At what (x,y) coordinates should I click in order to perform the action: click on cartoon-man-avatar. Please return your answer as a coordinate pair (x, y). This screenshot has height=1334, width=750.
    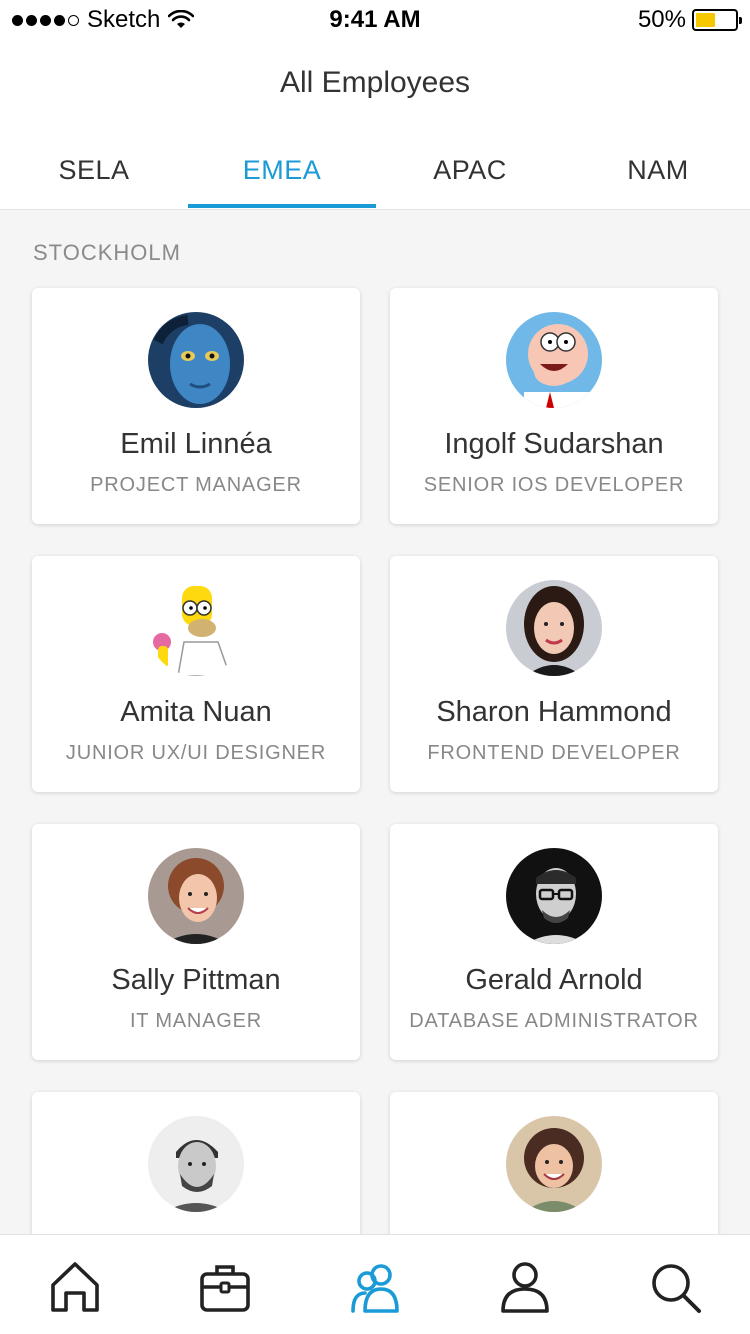
    Looking at the image, I should click on (554, 360).